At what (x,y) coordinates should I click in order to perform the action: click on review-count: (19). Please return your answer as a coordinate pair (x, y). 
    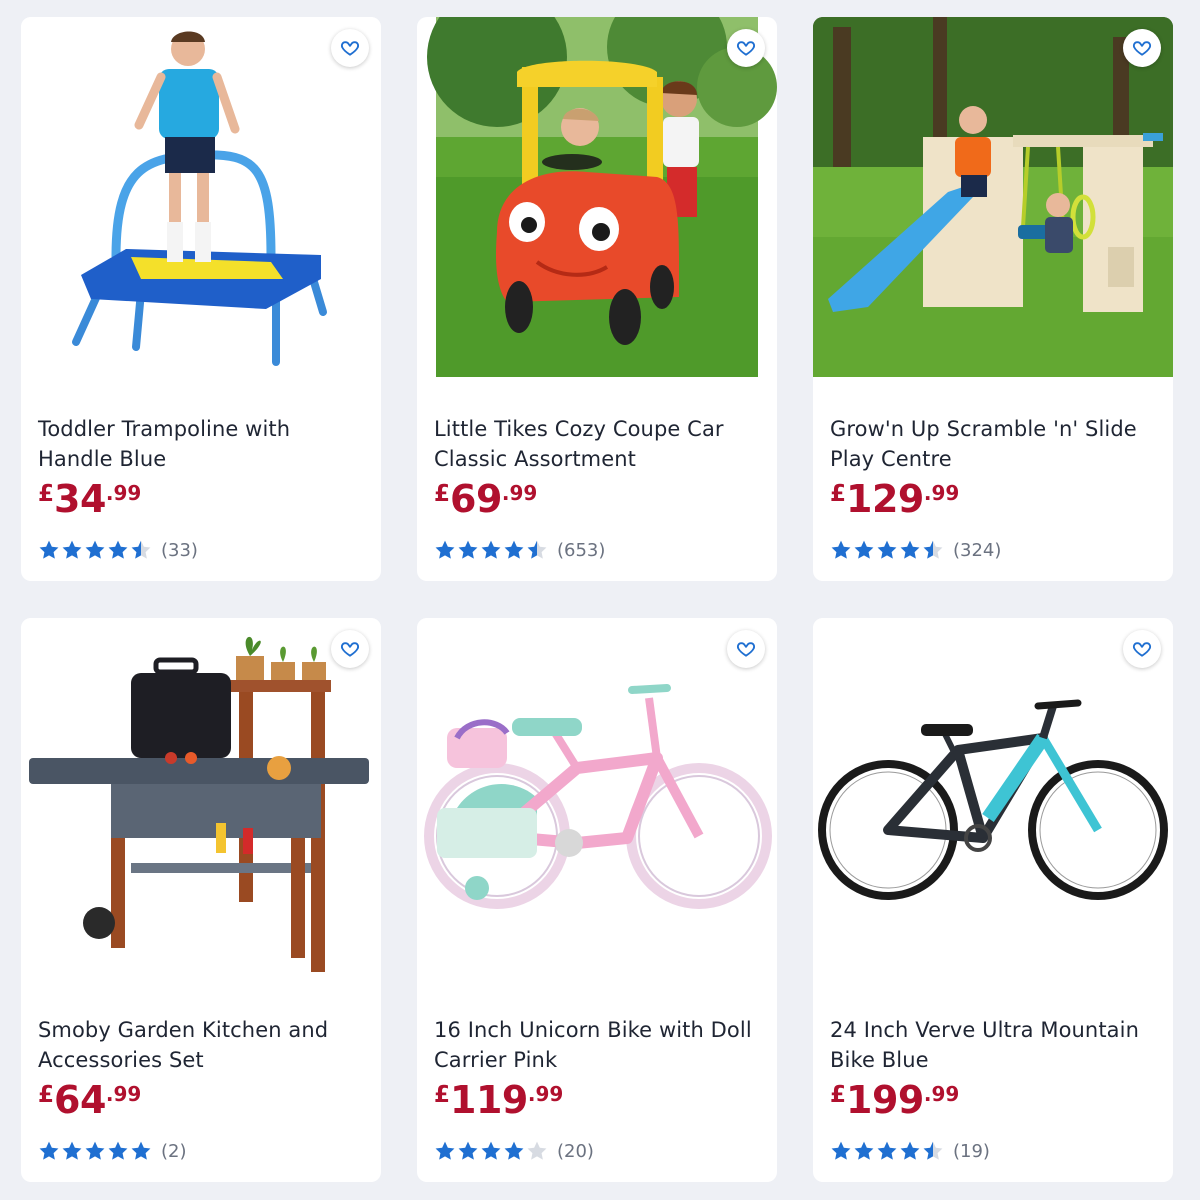
    Looking at the image, I should click on (971, 1151).